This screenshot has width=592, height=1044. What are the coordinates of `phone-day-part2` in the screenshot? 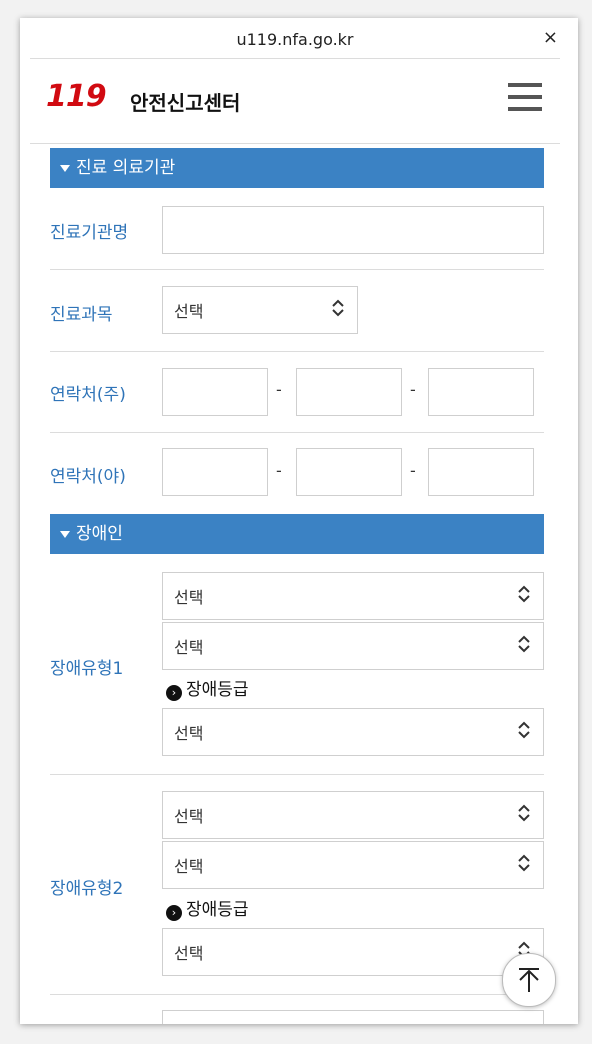 It's located at (349, 392).